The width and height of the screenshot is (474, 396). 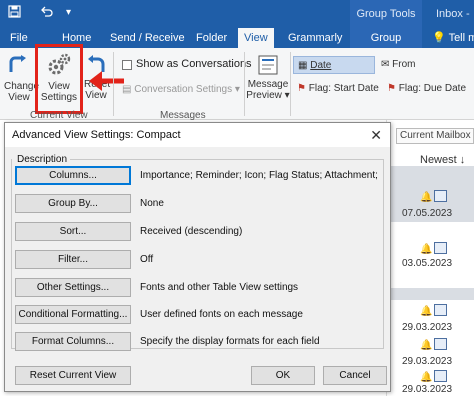 I want to click on message-preview-label-2: Preview ▾, so click(x=268, y=95).